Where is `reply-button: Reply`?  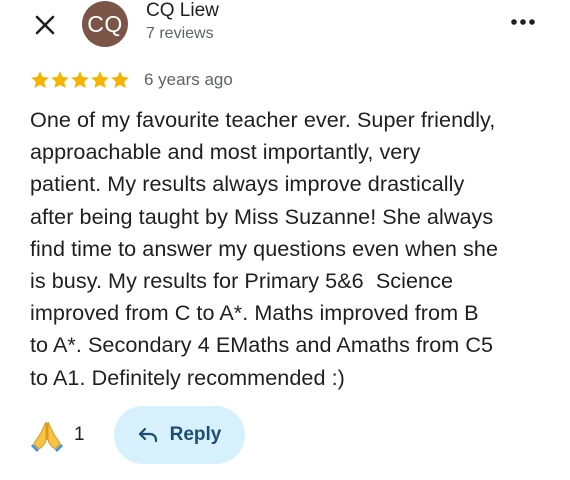
reply-button: Reply is located at coordinates (179, 435).